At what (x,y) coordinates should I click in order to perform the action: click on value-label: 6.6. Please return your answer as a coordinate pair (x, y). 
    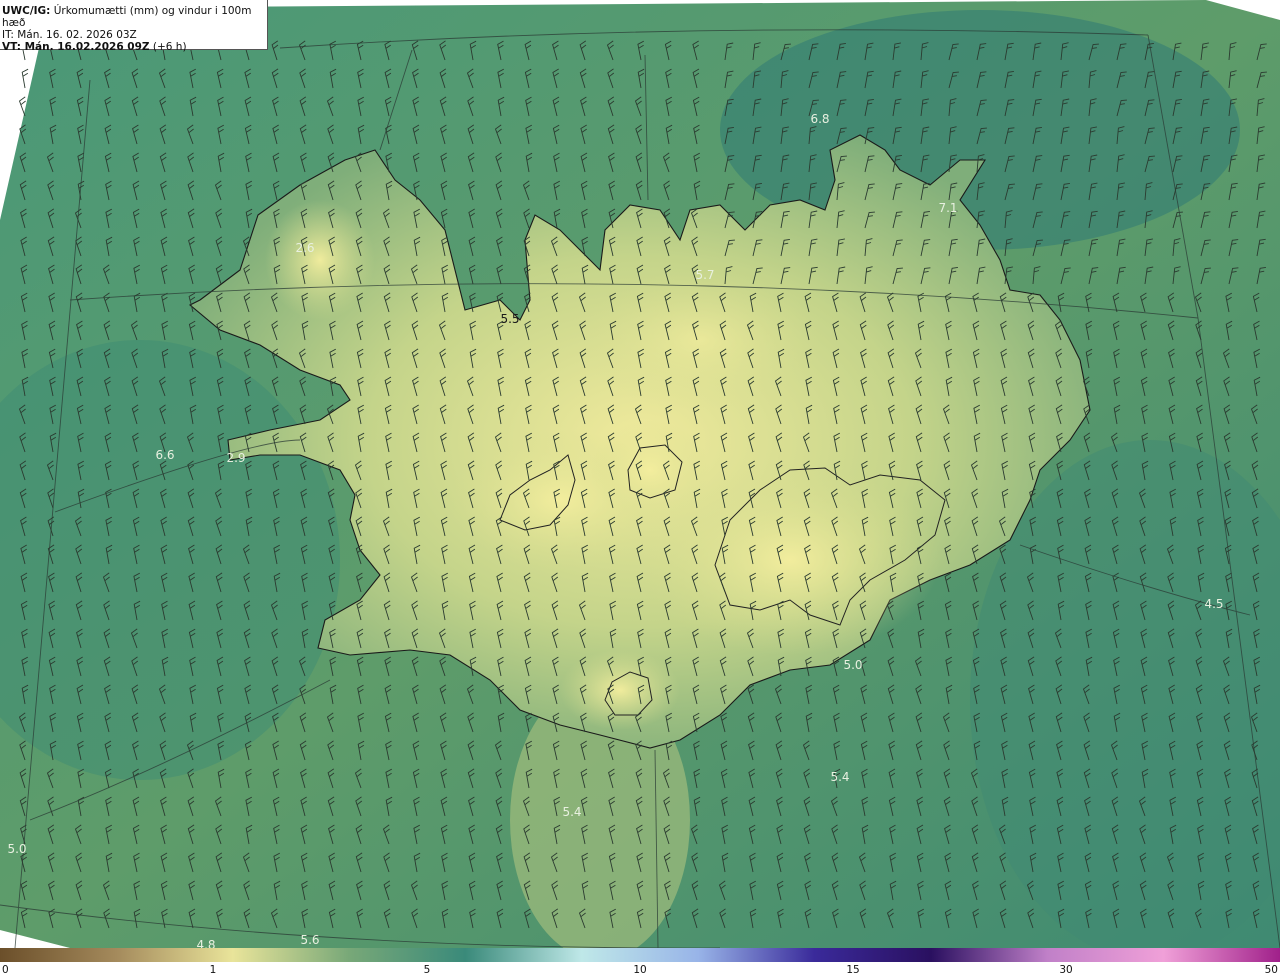
    Looking at the image, I should click on (165, 455).